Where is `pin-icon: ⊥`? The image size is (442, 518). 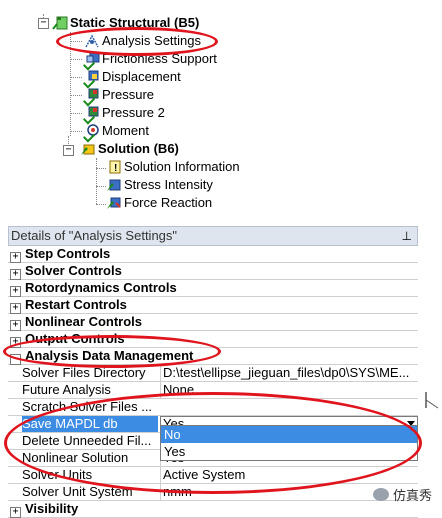 pin-icon: ⊥ is located at coordinates (407, 236).